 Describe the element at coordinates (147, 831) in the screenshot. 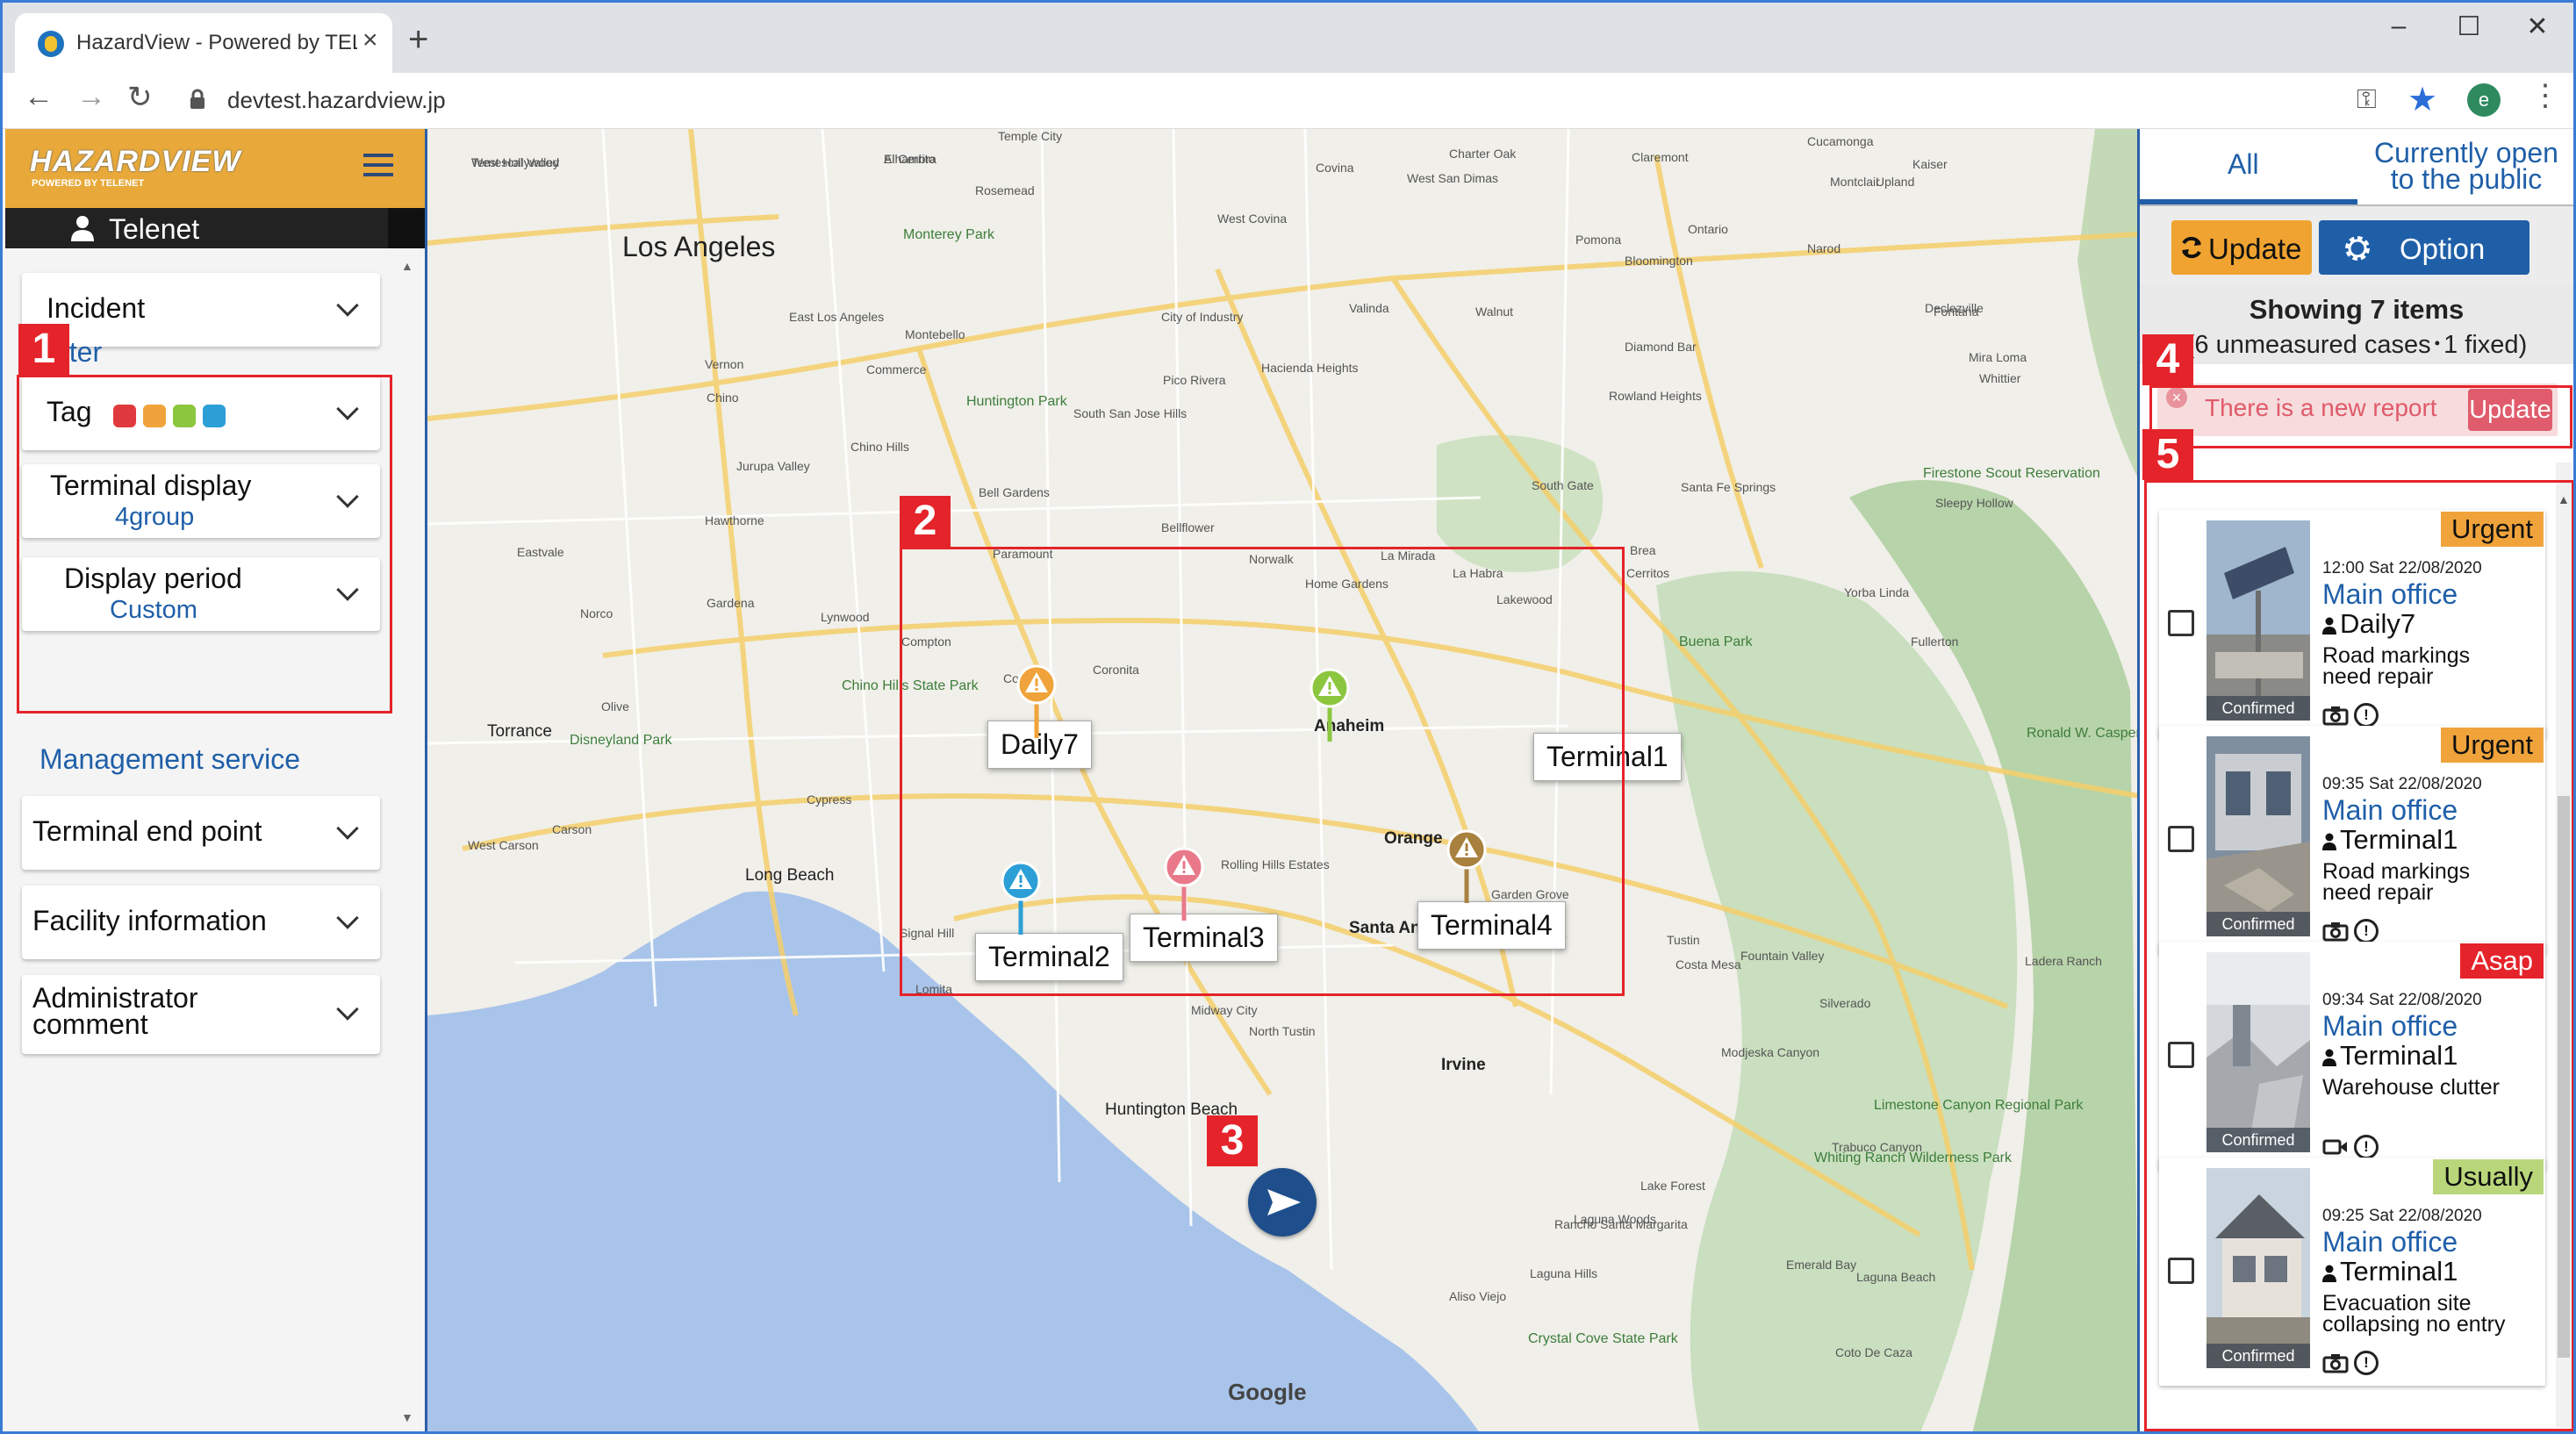

I see `terminal-end-point-label: Terminal end point` at that location.